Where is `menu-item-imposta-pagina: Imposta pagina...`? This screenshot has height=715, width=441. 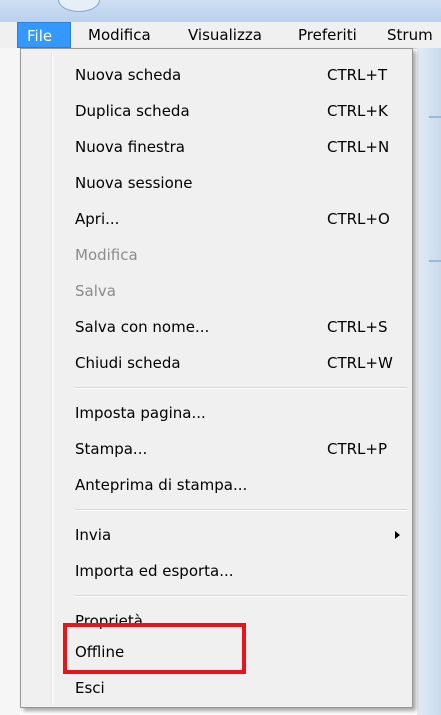 menu-item-imposta-pagina: Imposta pagina... is located at coordinates (232, 413).